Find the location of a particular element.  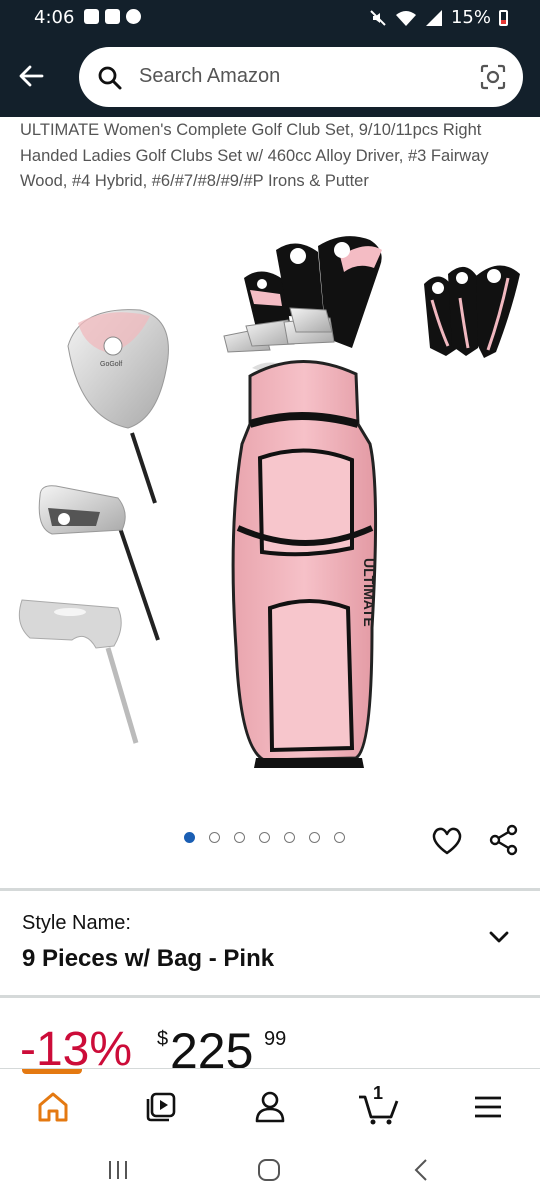

heart-icon is located at coordinates (447, 841).